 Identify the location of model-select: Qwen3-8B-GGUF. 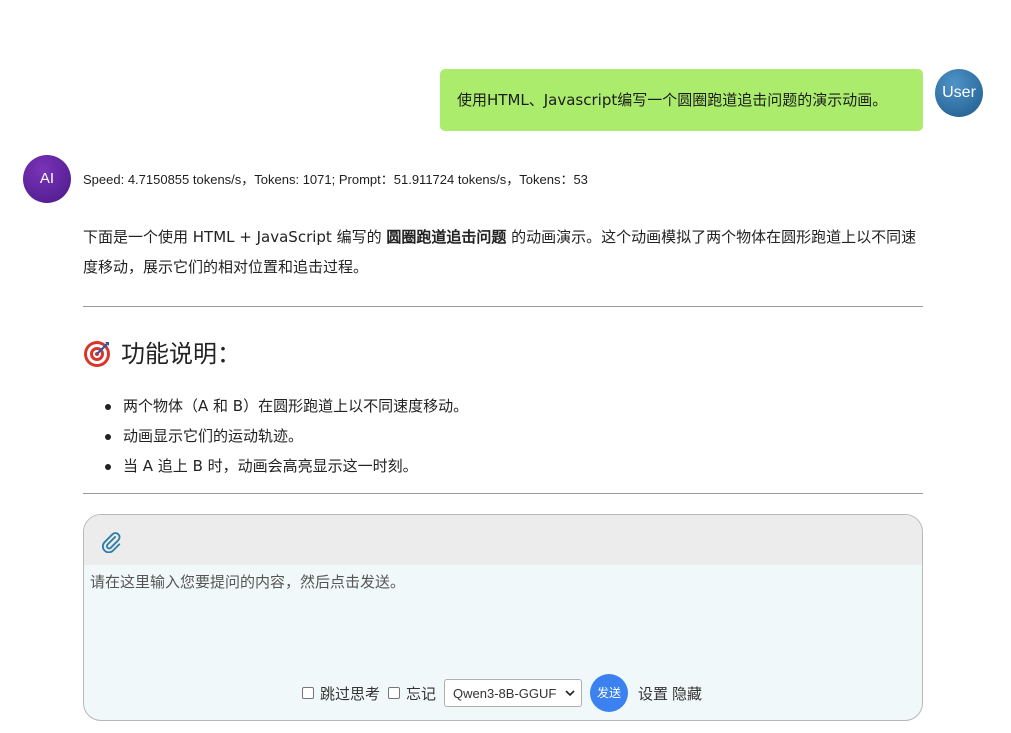
(513, 693).